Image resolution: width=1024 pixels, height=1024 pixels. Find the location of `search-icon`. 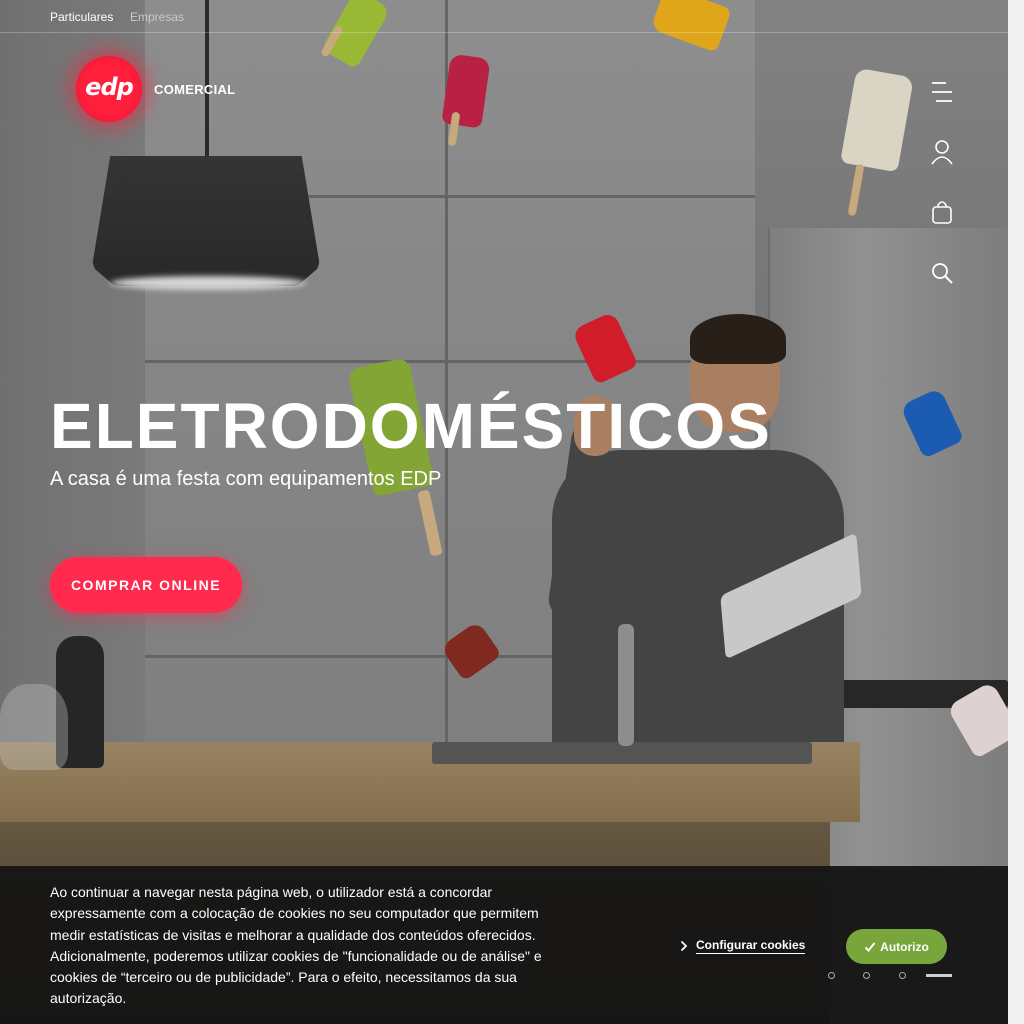

search-icon is located at coordinates (942, 273).